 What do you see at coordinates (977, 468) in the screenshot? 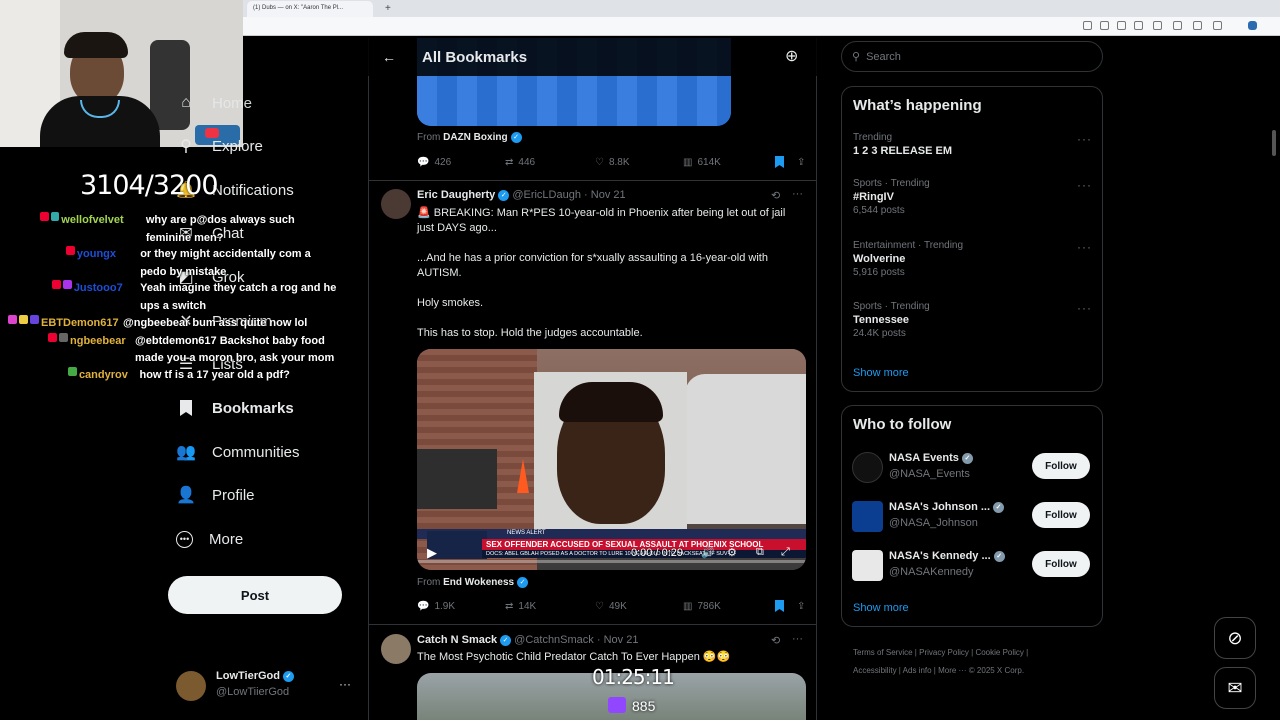
I see `follow-suggestion: NASA Events ✓ @NASA_Events Follow` at bounding box center [977, 468].